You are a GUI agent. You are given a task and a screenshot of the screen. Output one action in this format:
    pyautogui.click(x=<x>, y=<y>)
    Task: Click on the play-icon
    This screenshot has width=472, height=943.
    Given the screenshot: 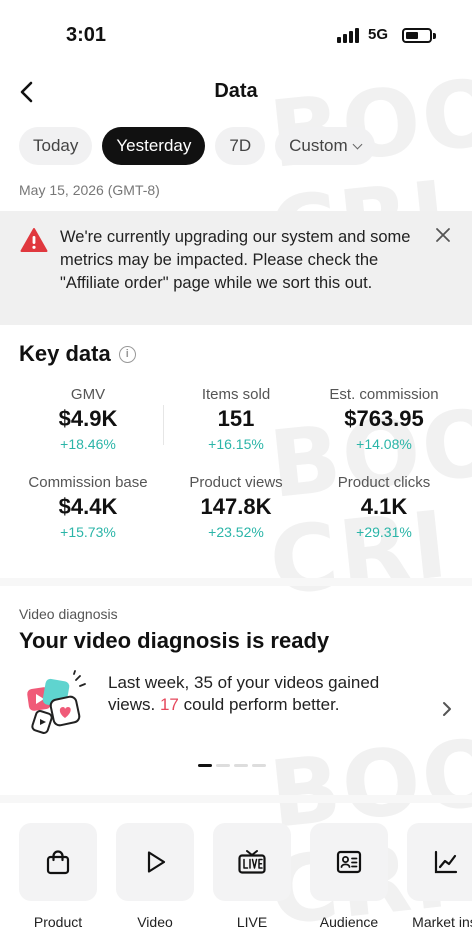 What is the action you would take?
    pyautogui.click(x=156, y=862)
    